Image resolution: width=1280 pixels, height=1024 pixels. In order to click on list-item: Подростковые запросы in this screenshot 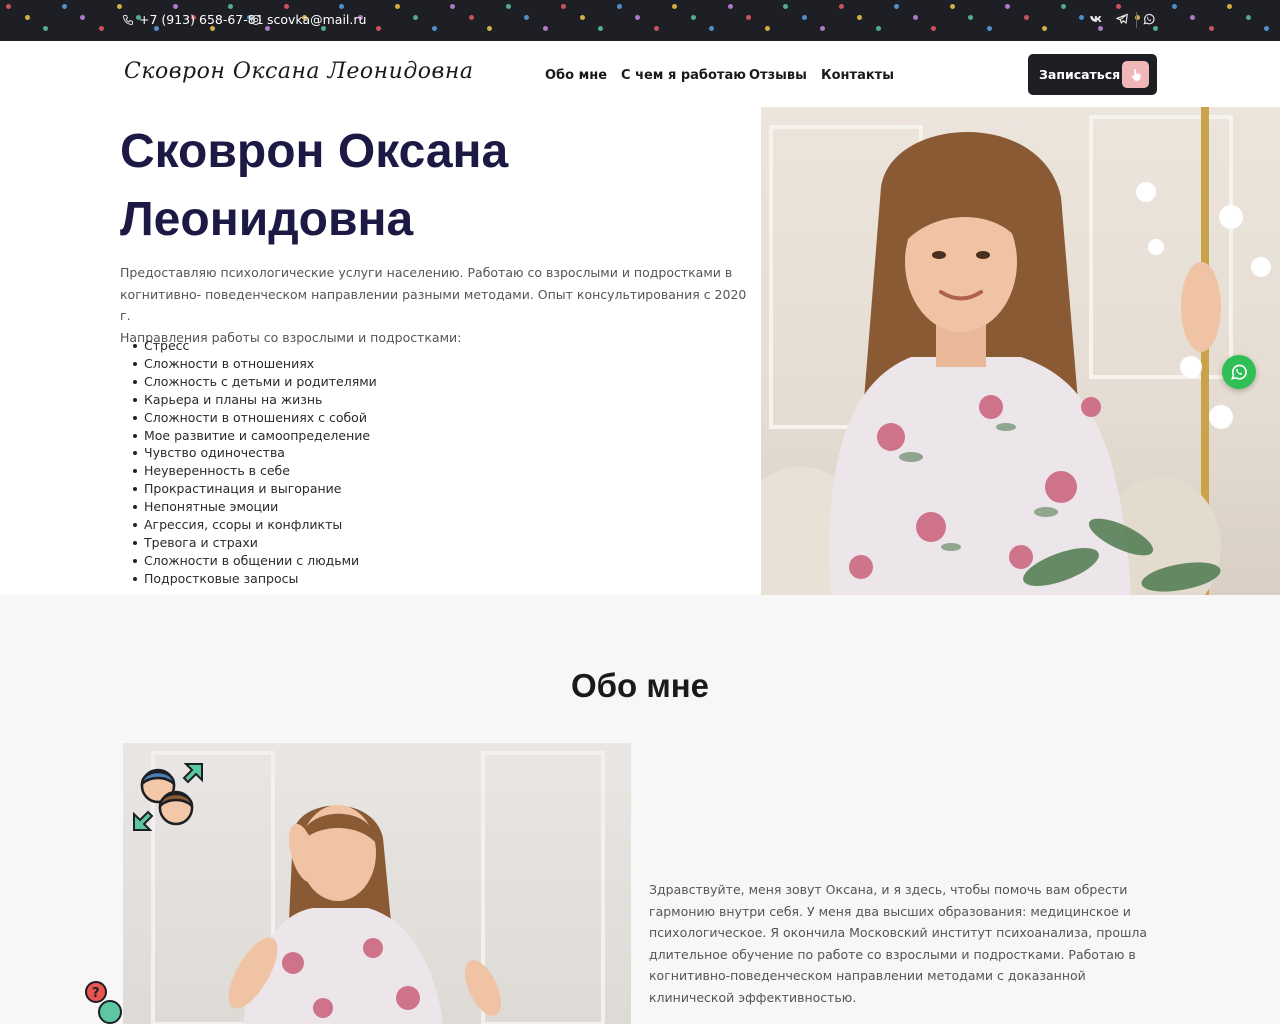, I will do `click(255, 579)`.